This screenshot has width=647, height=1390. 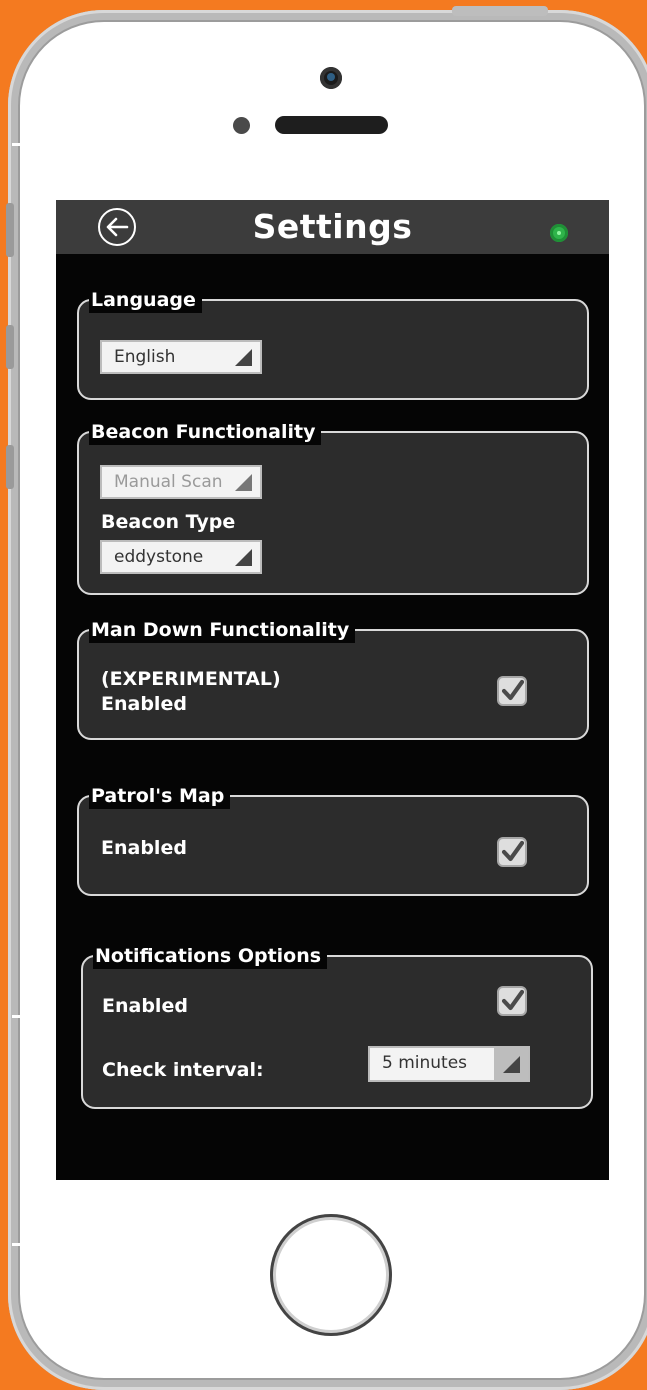 I want to click on notifications-enabled-checkbox, so click(x=512, y=1001).